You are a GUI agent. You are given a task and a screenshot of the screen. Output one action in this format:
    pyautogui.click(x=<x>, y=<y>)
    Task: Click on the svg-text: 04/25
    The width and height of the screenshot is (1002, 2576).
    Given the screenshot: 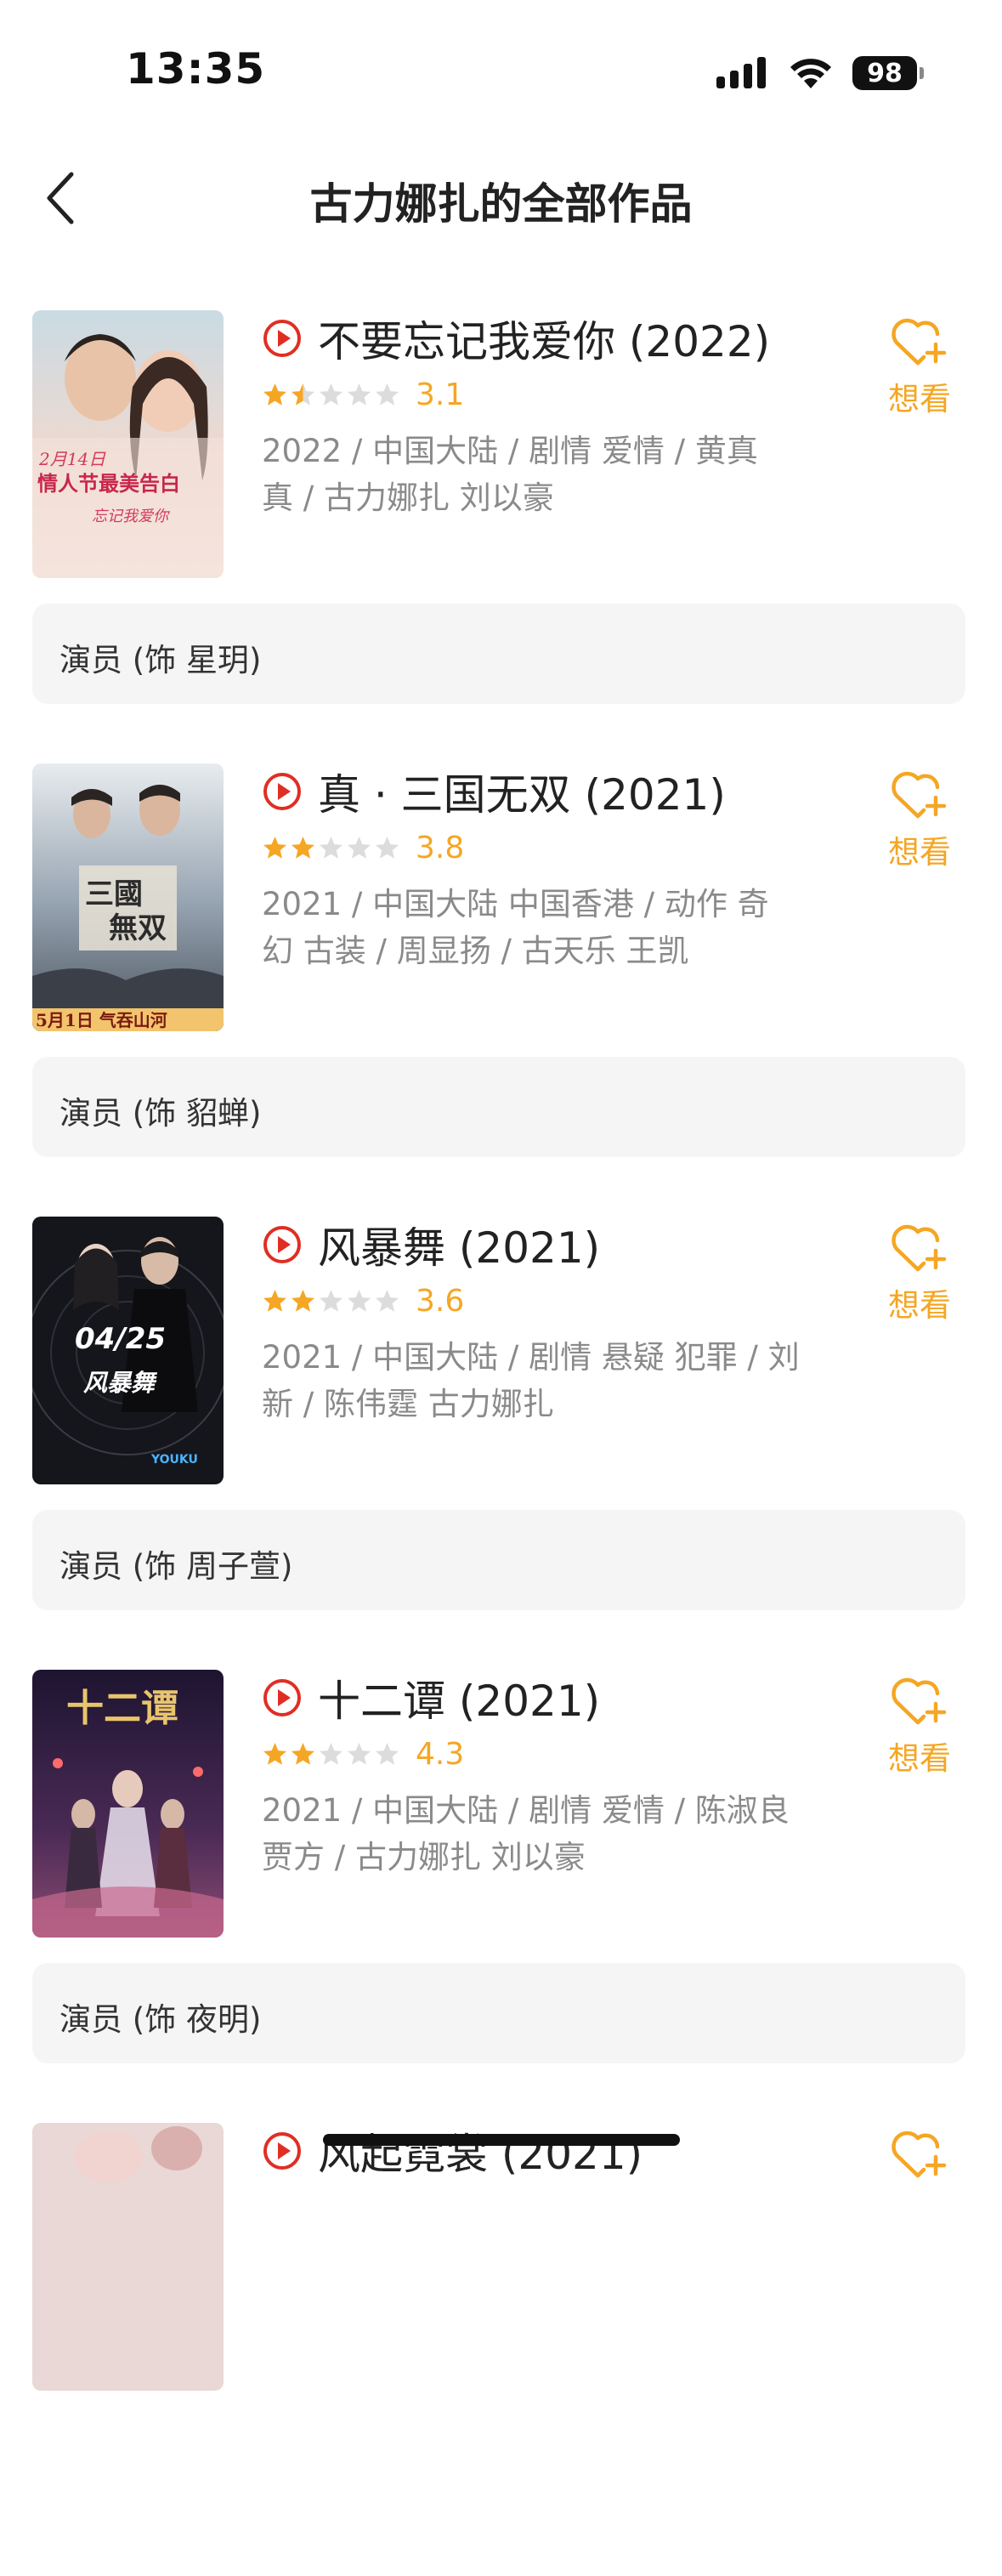 What is the action you would take?
    pyautogui.click(x=120, y=1339)
    